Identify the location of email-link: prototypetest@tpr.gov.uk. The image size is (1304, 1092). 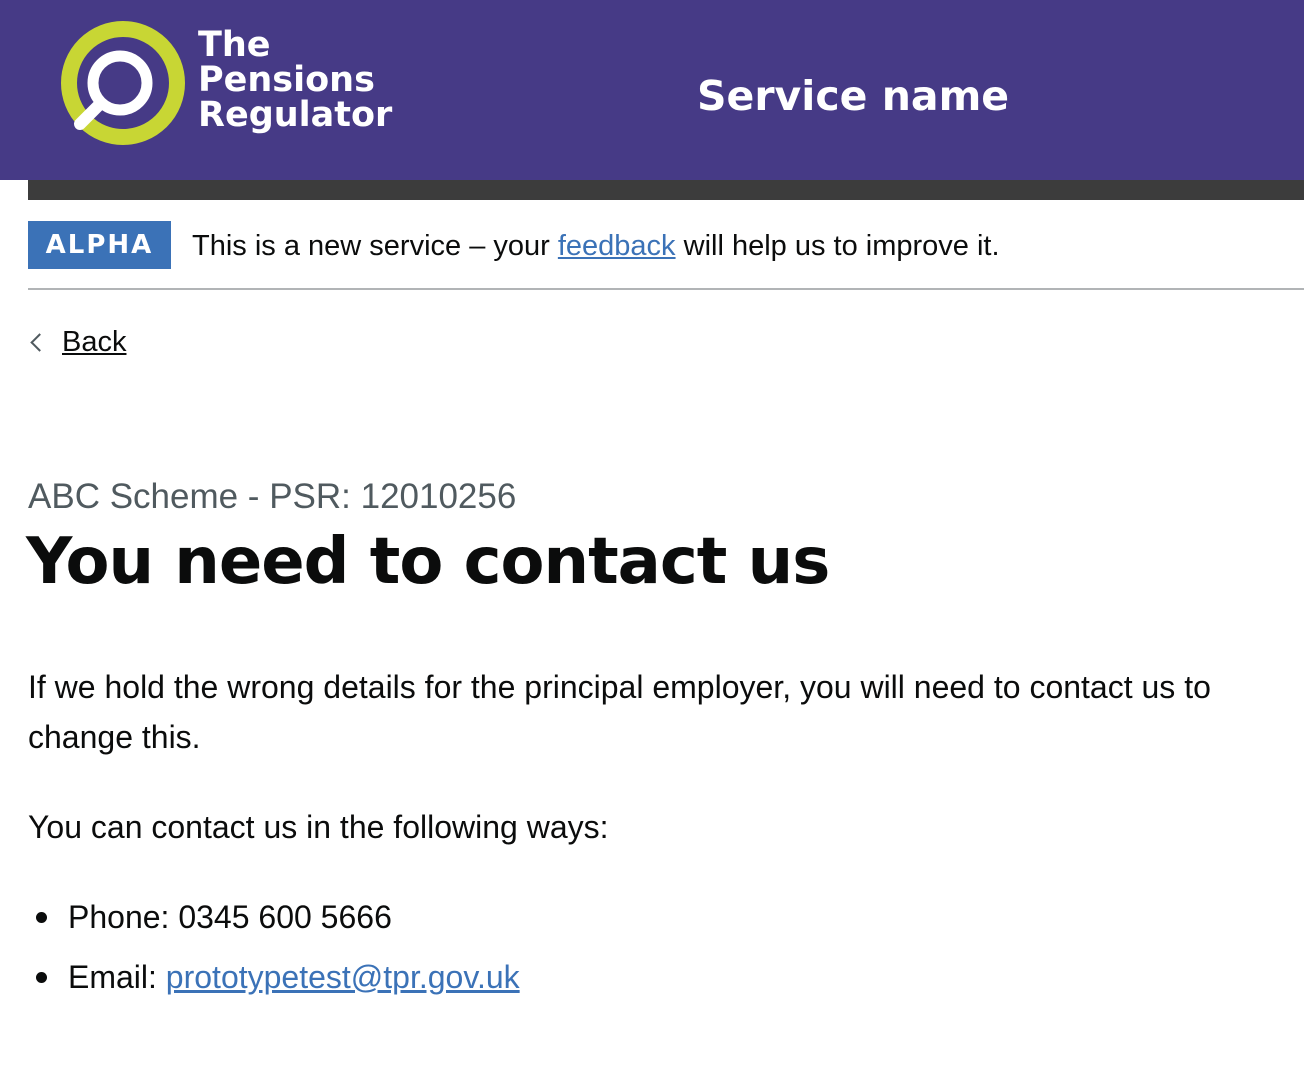
(343, 977).